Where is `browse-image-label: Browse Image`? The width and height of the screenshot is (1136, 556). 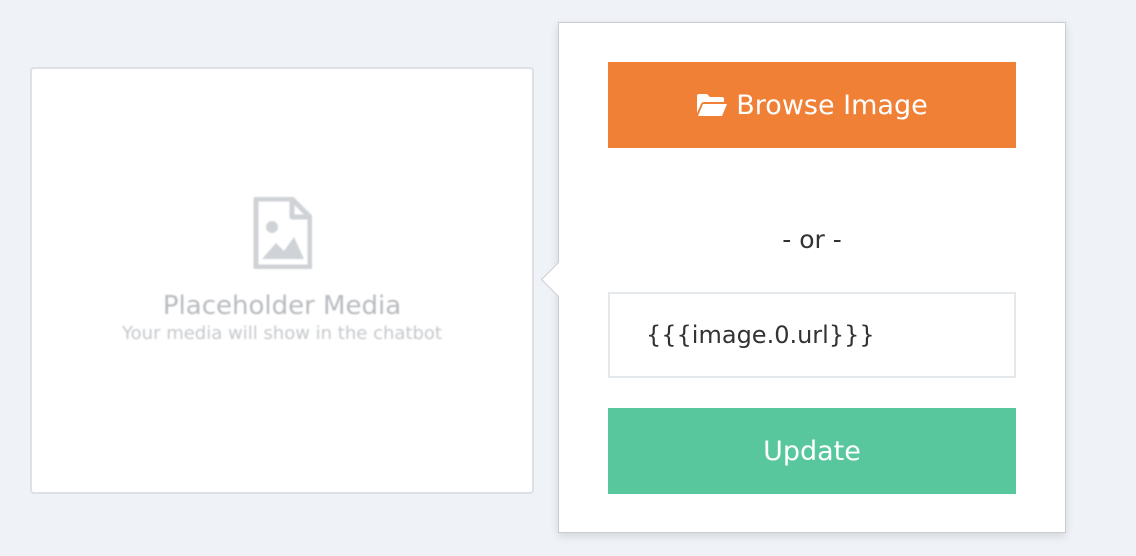 browse-image-label: Browse Image is located at coordinates (832, 105).